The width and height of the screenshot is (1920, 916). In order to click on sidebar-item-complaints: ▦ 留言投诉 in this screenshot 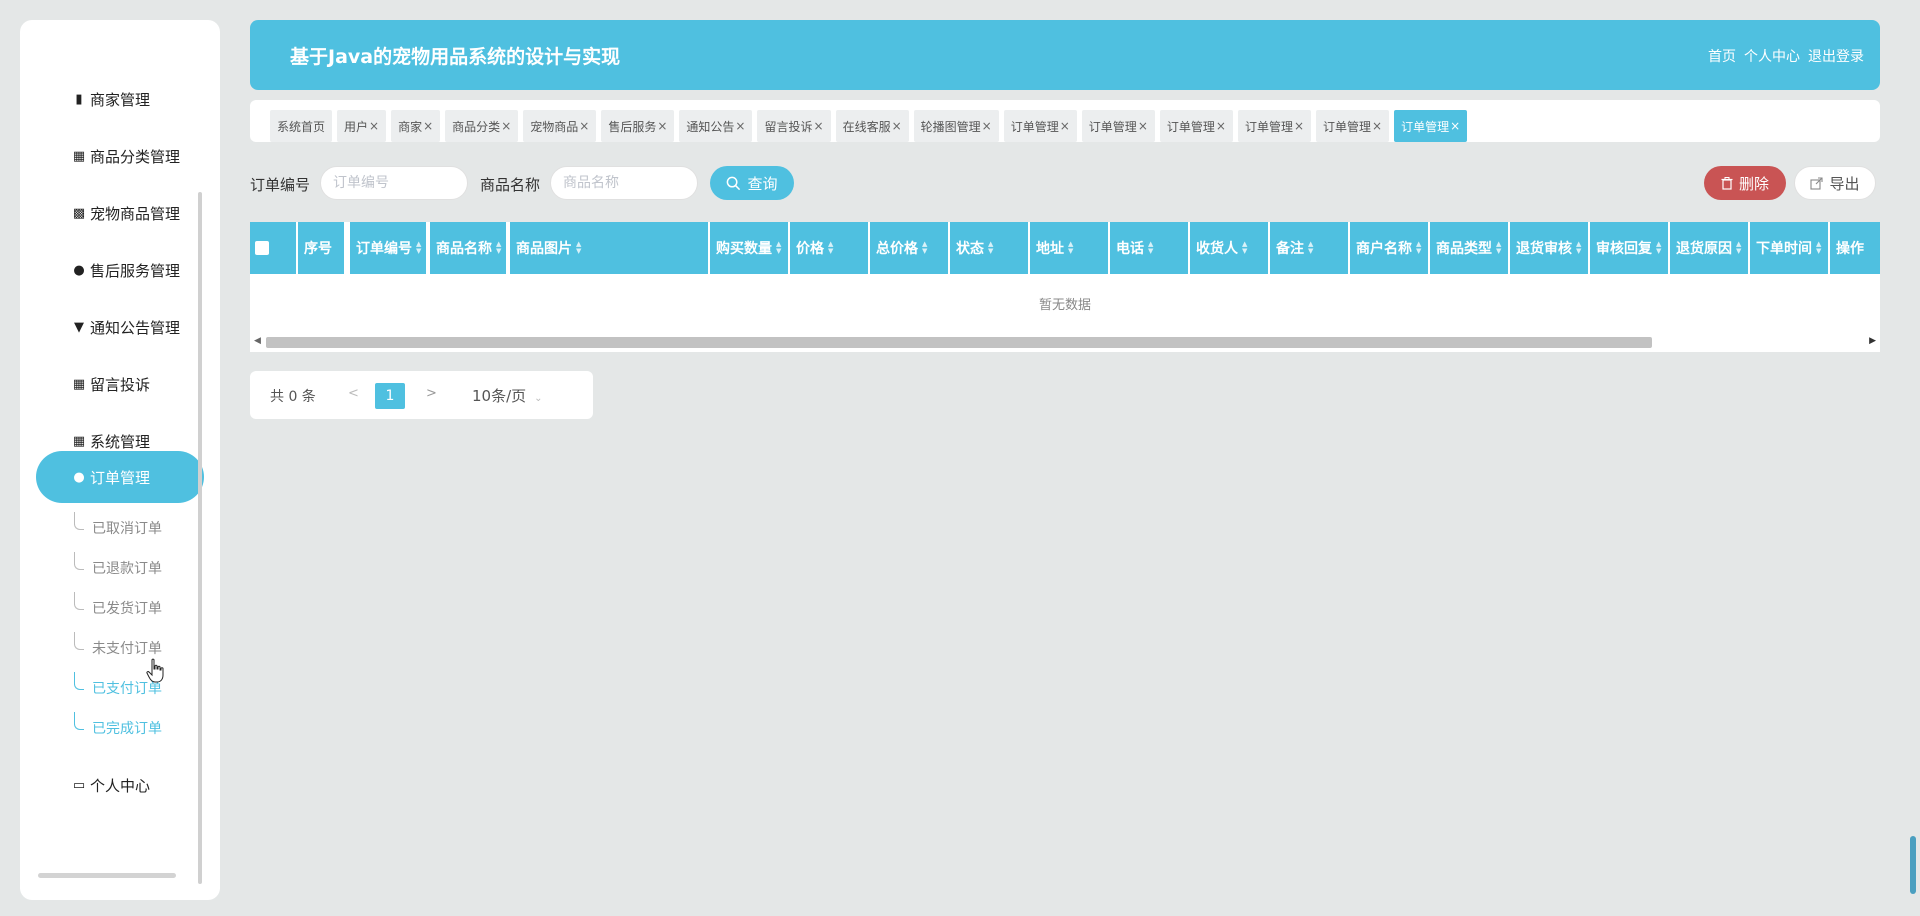, I will do `click(110, 384)`.